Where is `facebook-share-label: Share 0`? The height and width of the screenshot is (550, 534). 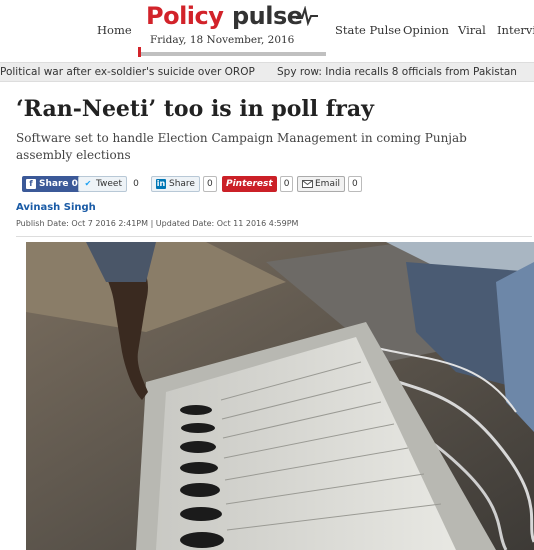
facebook-share-label: Share 0 is located at coordinates (58, 184).